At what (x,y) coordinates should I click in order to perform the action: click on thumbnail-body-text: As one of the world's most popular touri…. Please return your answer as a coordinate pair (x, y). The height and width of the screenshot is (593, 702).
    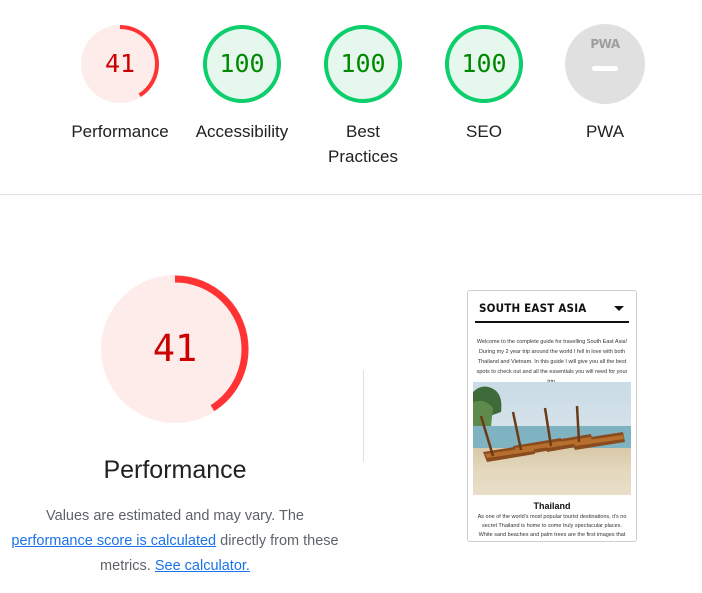
    Looking at the image, I should click on (552, 526).